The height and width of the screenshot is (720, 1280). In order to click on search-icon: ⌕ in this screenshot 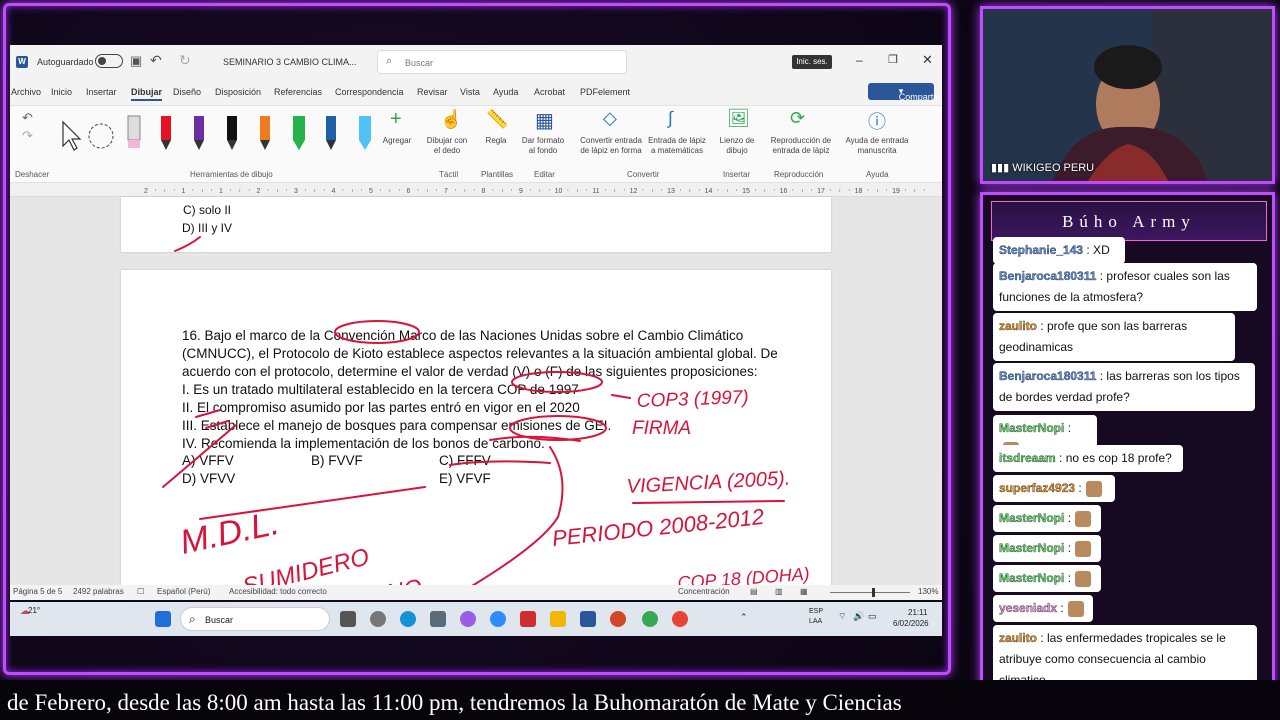, I will do `click(389, 61)`.